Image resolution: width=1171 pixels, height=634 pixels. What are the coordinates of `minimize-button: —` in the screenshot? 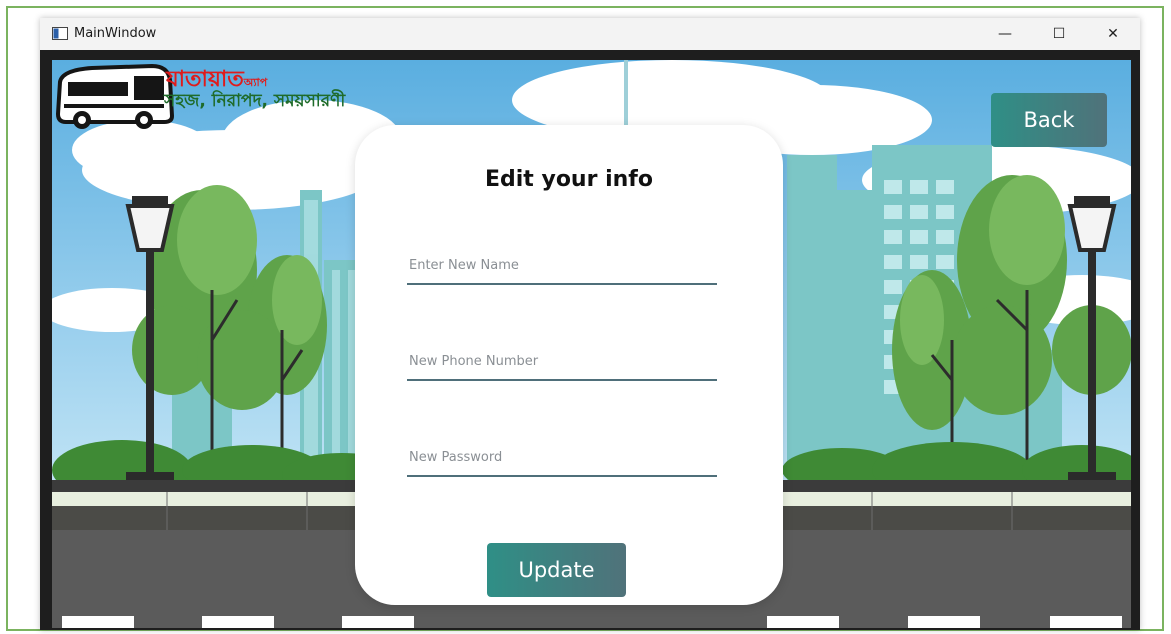 It's located at (1005, 34).